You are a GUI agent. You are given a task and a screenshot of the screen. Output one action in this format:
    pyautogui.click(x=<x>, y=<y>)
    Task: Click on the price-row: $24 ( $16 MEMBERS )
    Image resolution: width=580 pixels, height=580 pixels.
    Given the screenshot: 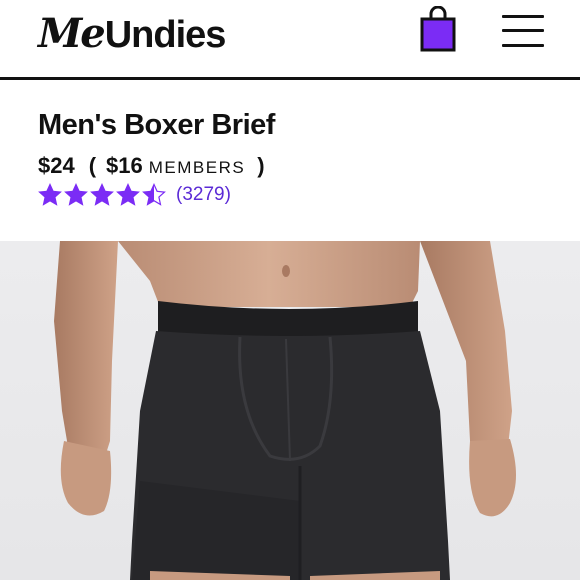 What is the action you would take?
    pyautogui.click(x=151, y=166)
    